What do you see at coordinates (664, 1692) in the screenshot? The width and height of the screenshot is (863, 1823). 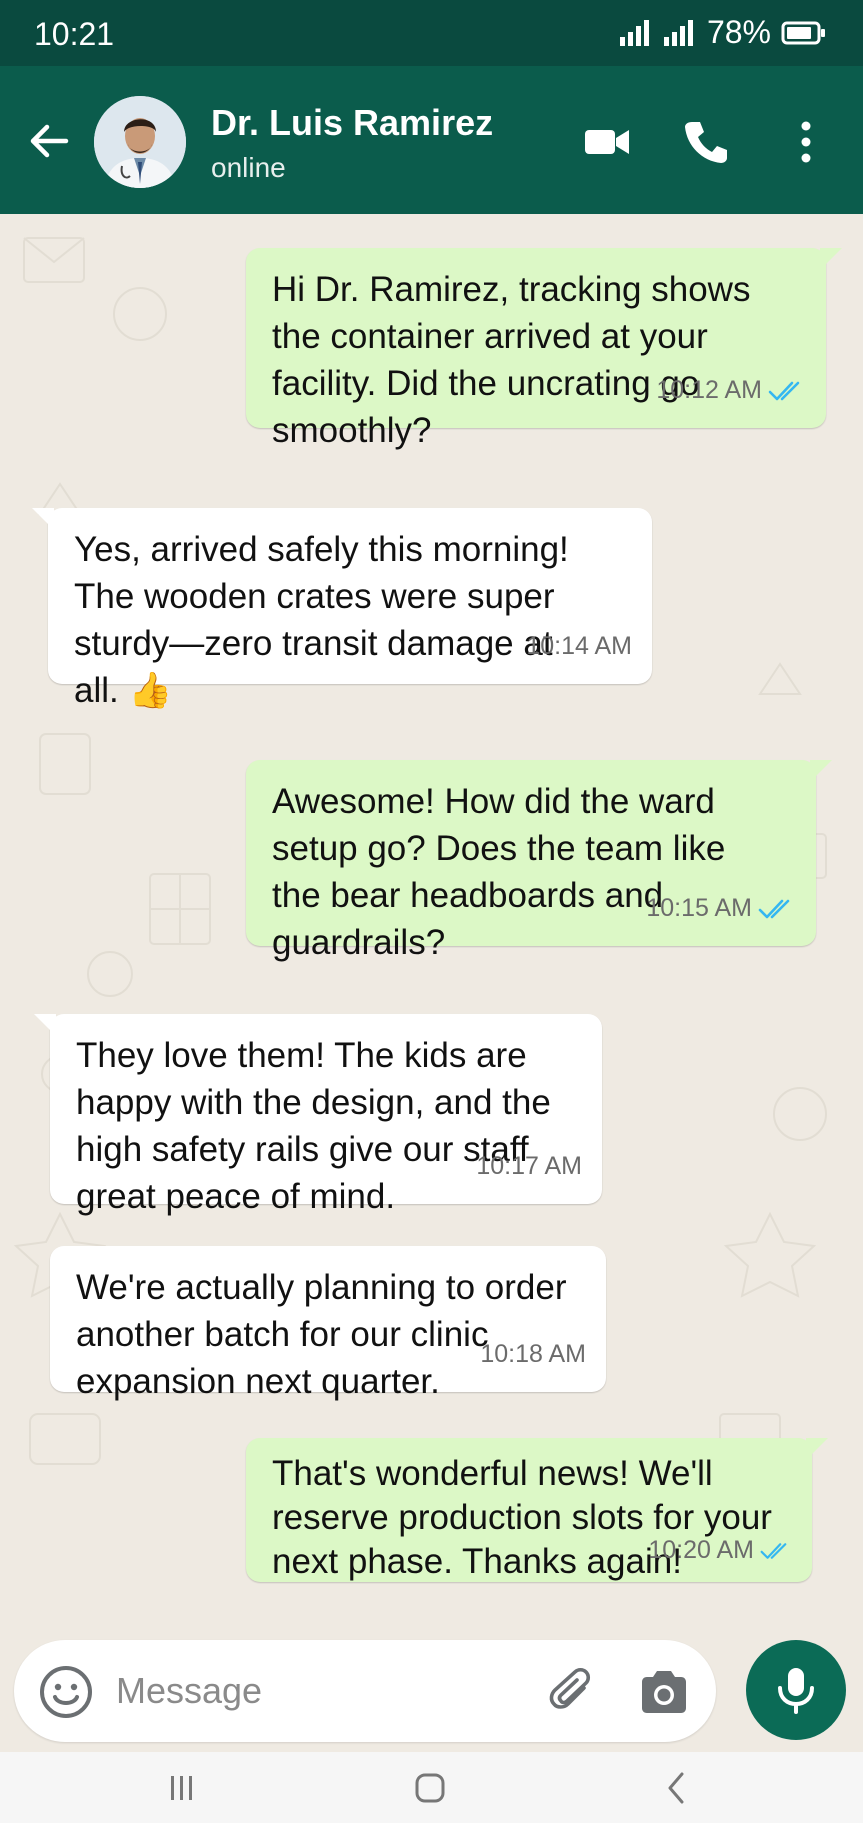 I see `camera-icon` at bounding box center [664, 1692].